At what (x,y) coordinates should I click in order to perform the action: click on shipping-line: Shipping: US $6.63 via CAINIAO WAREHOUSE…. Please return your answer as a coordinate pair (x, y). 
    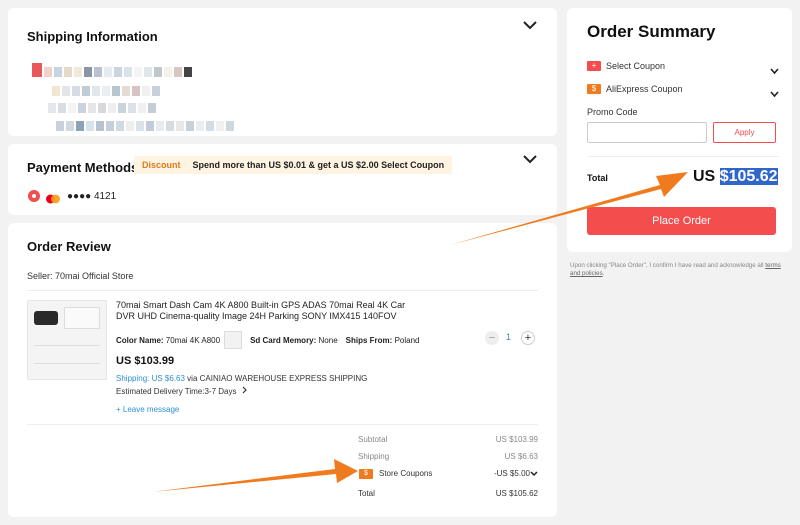
    Looking at the image, I should click on (241, 378).